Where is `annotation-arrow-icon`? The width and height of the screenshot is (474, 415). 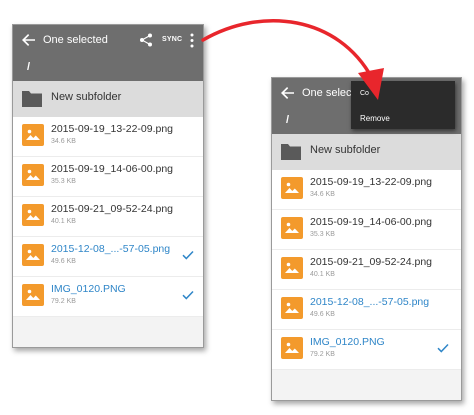
annotation-arrow-icon is located at coordinates (292, 59).